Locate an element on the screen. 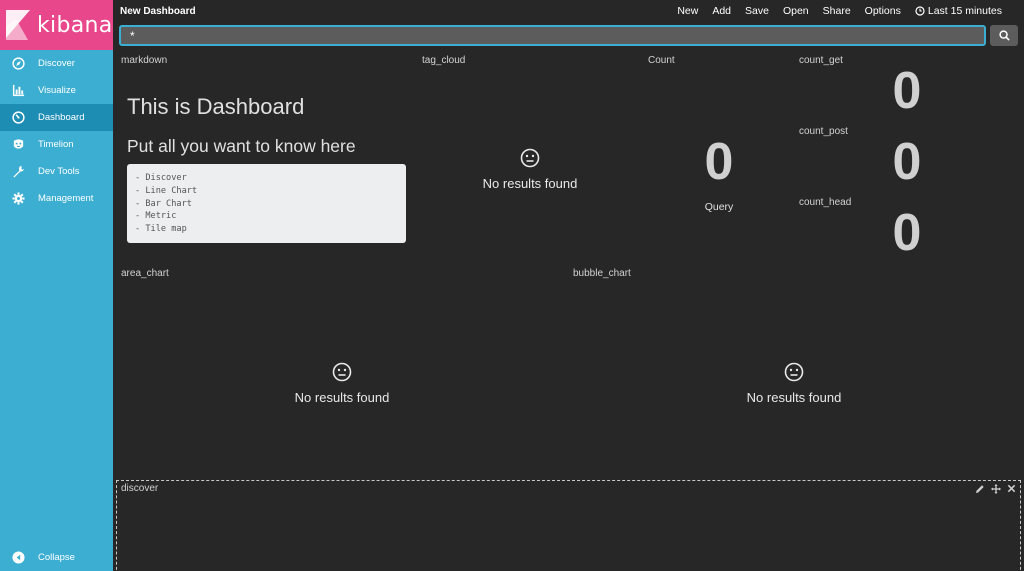 This screenshot has width=1024, height=571. time-picker: Last 15 minutes is located at coordinates (965, 11).